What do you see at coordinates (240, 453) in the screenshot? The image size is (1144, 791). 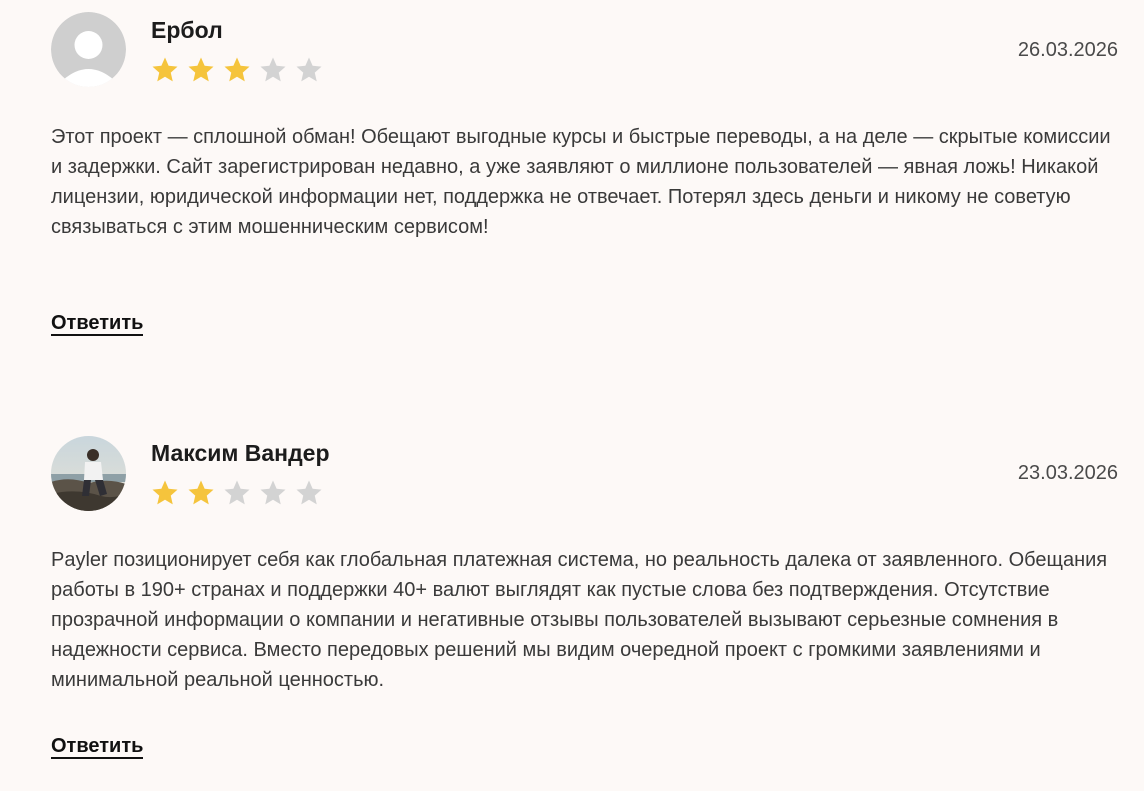 I see `review-author: Максим Вандер` at bounding box center [240, 453].